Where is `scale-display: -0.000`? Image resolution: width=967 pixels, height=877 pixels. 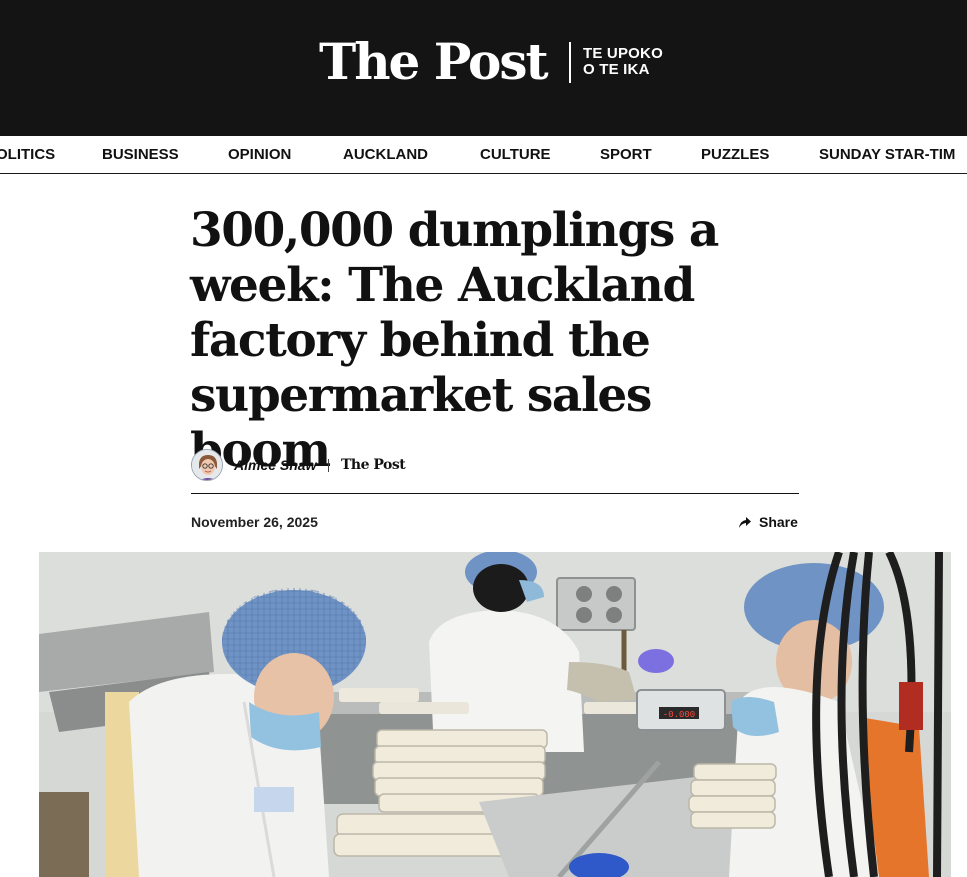 scale-display: -0.000 is located at coordinates (679, 715).